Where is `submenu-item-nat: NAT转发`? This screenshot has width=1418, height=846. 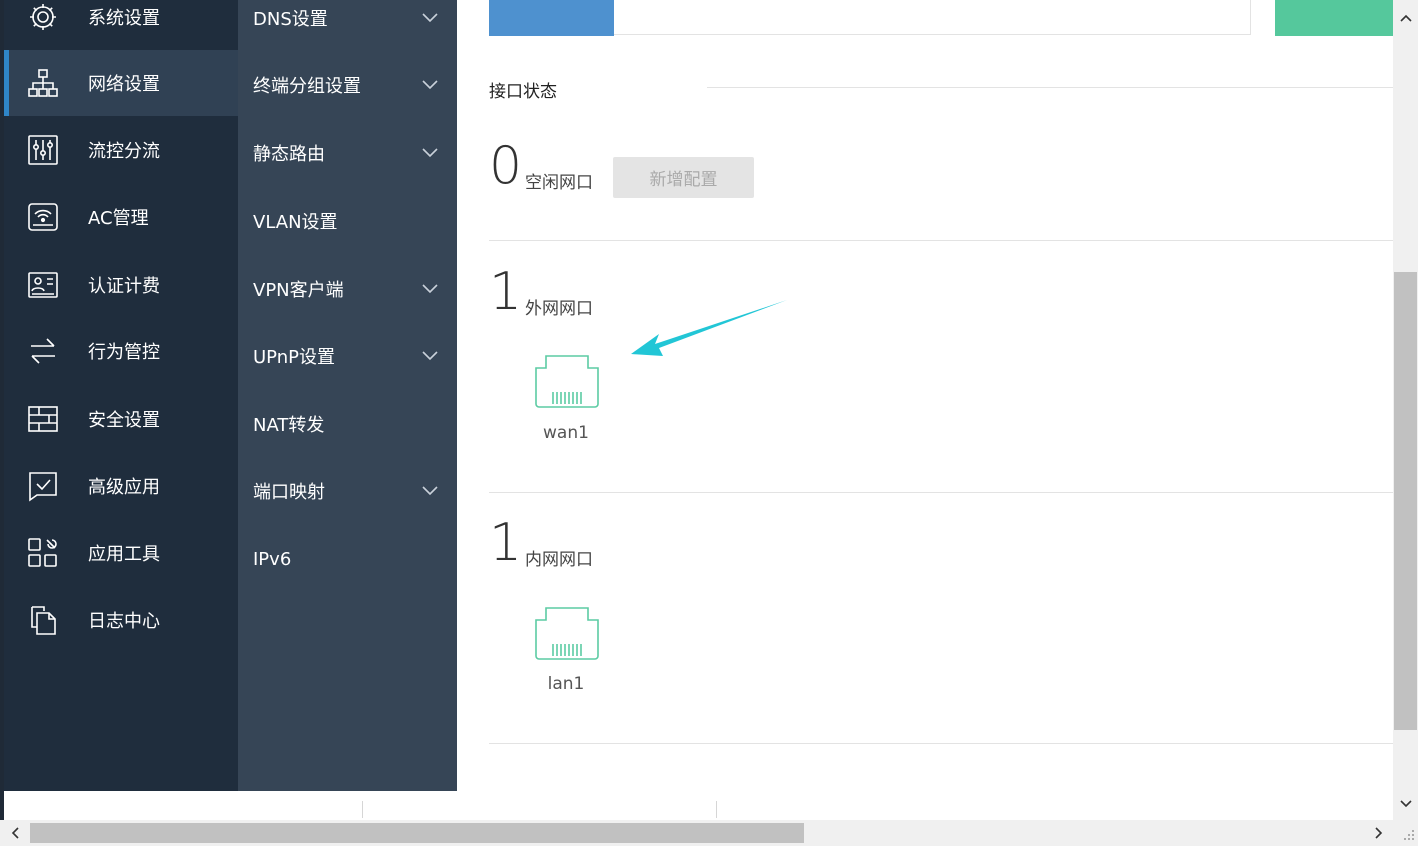
submenu-item-nat: NAT转发 is located at coordinates (347, 423).